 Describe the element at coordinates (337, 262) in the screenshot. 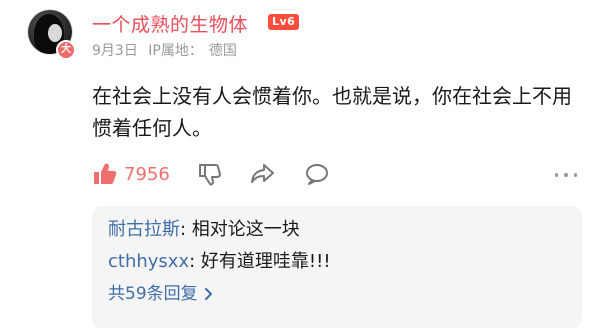

I see `reply-item: cthhysxx: 好有道理哇靠!!!` at that location.